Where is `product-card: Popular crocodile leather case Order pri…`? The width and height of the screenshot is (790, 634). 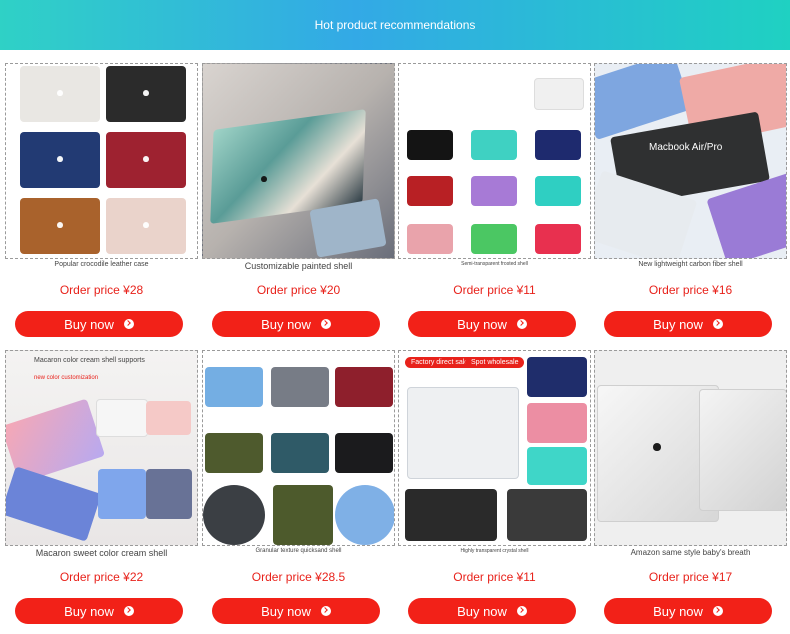 product-card: Popular crocodile leather case Order pri… is located at coordinates (101, 195).